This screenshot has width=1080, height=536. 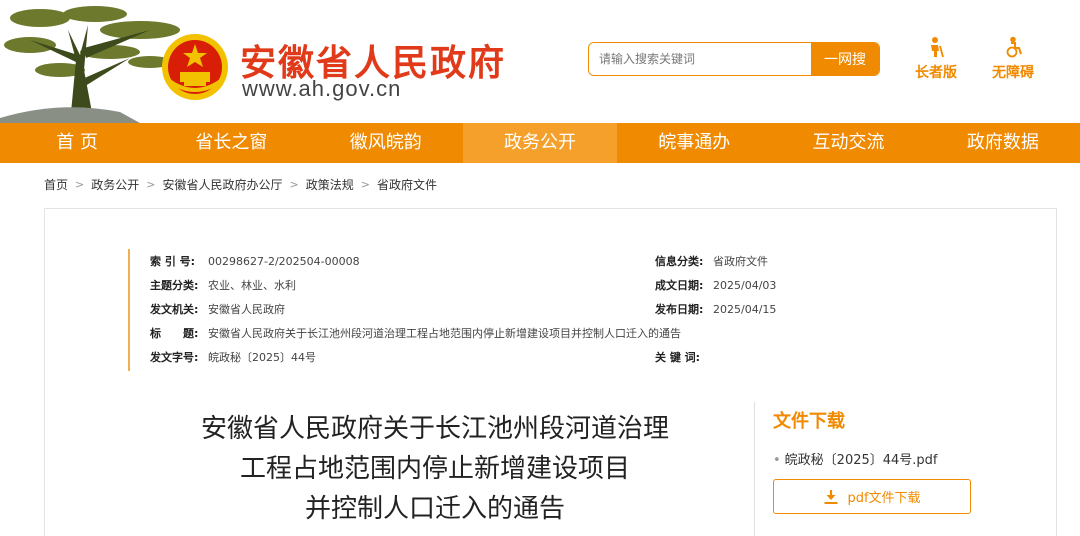 What do you see at coordinates (434, 509) in the screenshot?
I see `document-title-line: 并控制人口迁入的通告` at bounding box center [434, 509].